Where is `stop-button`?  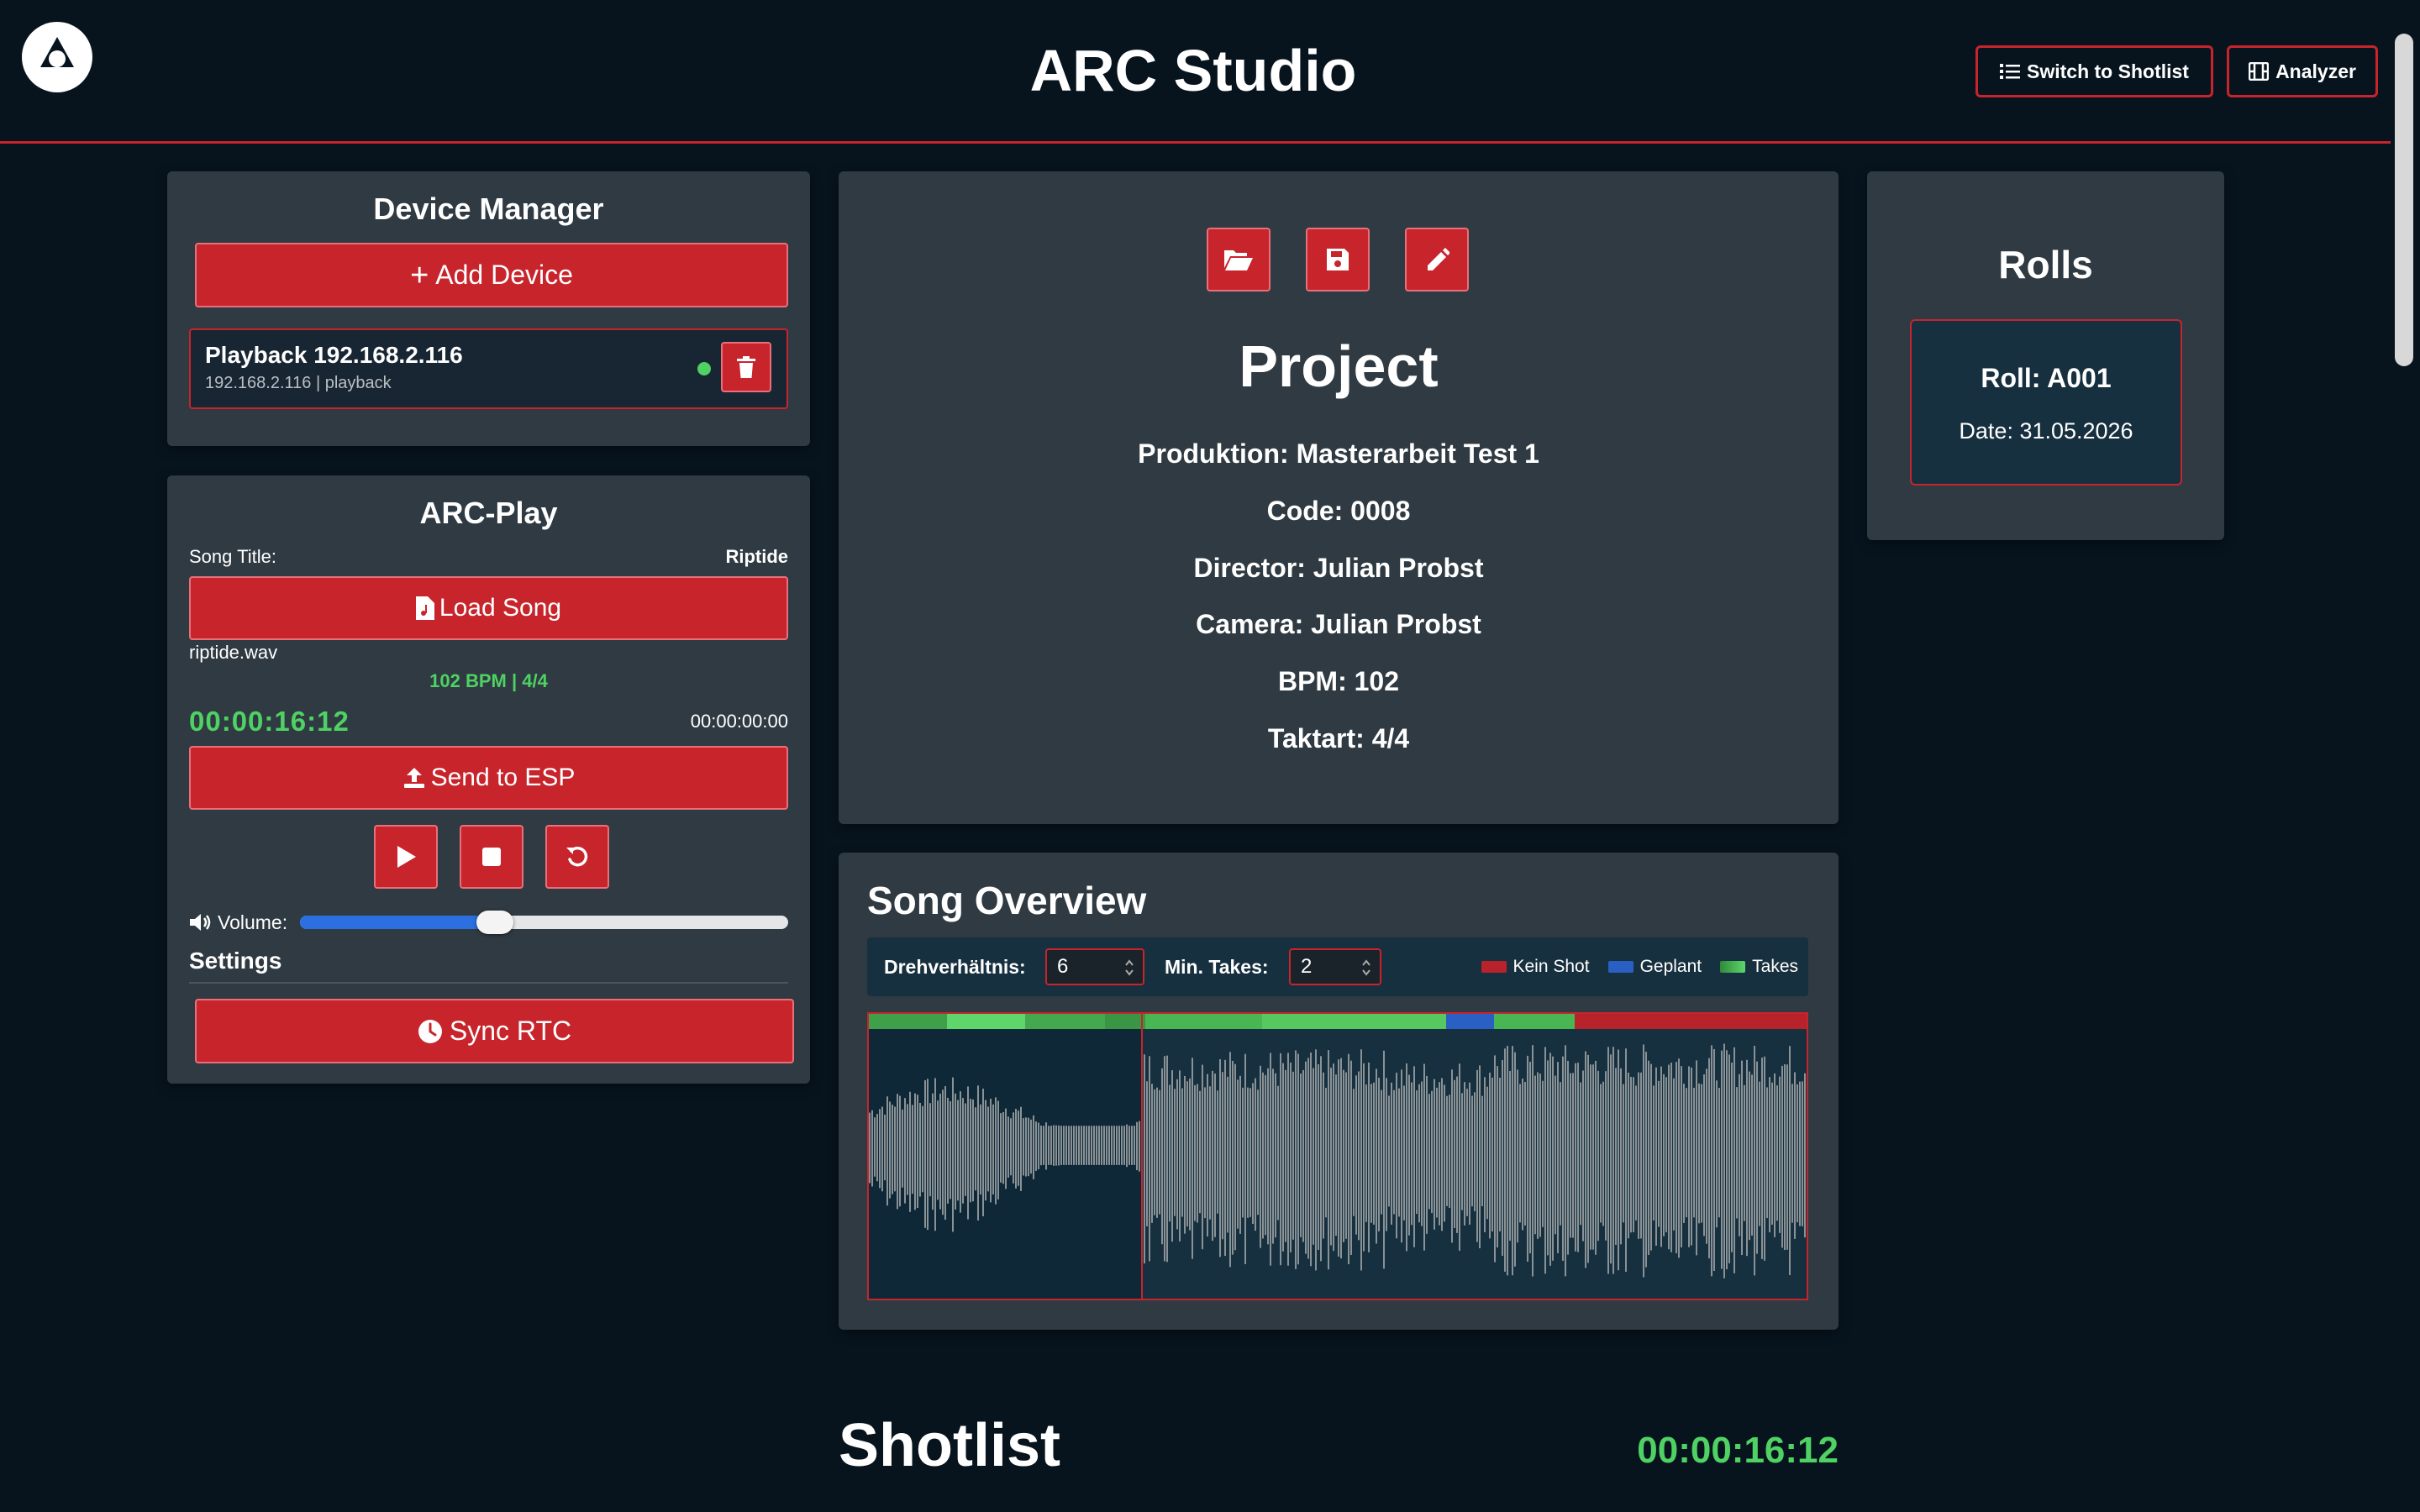
stop-button is located at coordinates (492, 857).